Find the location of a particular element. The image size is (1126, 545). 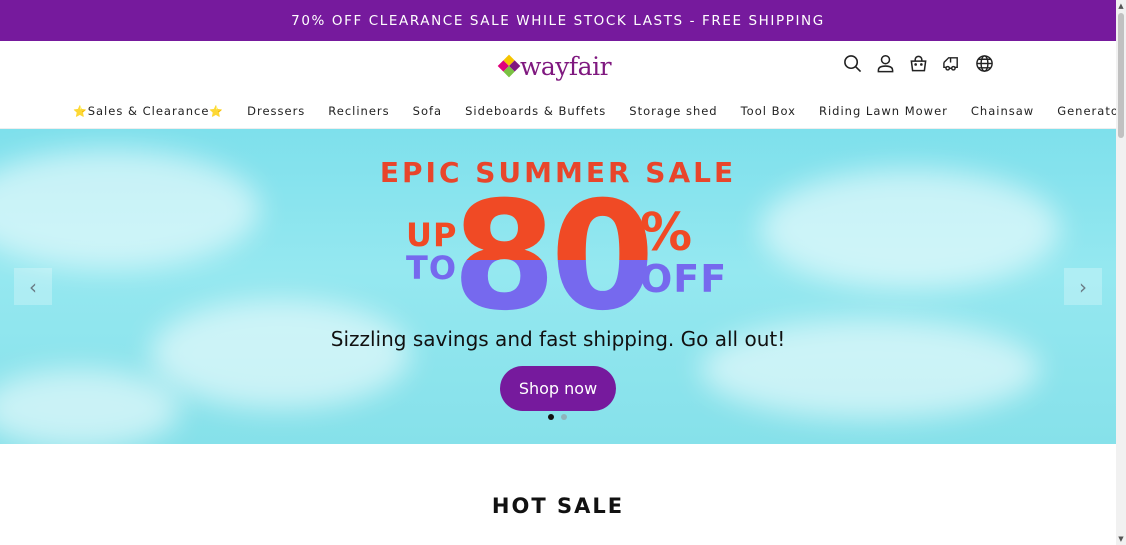

shop-now-button: Shop now is located at coordinates (558, 388).